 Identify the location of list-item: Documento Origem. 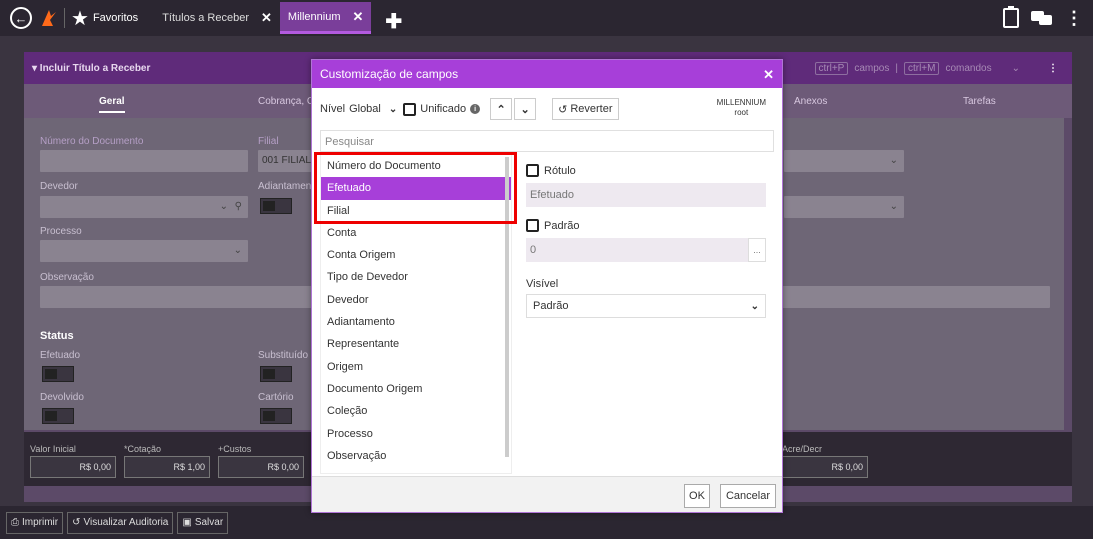
(416, 389).